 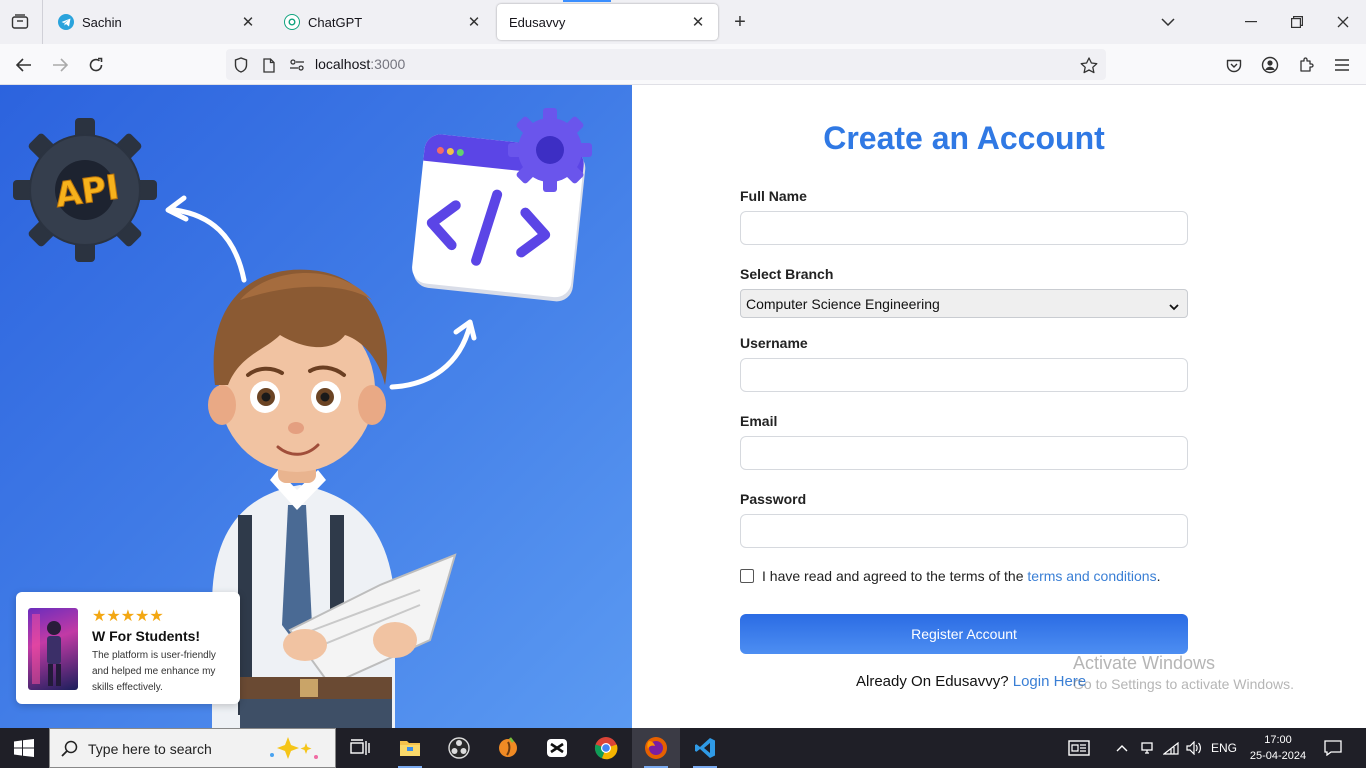 I want to click on branch-selected-value: Computer Science Engineering, so click(x=843, y=304).